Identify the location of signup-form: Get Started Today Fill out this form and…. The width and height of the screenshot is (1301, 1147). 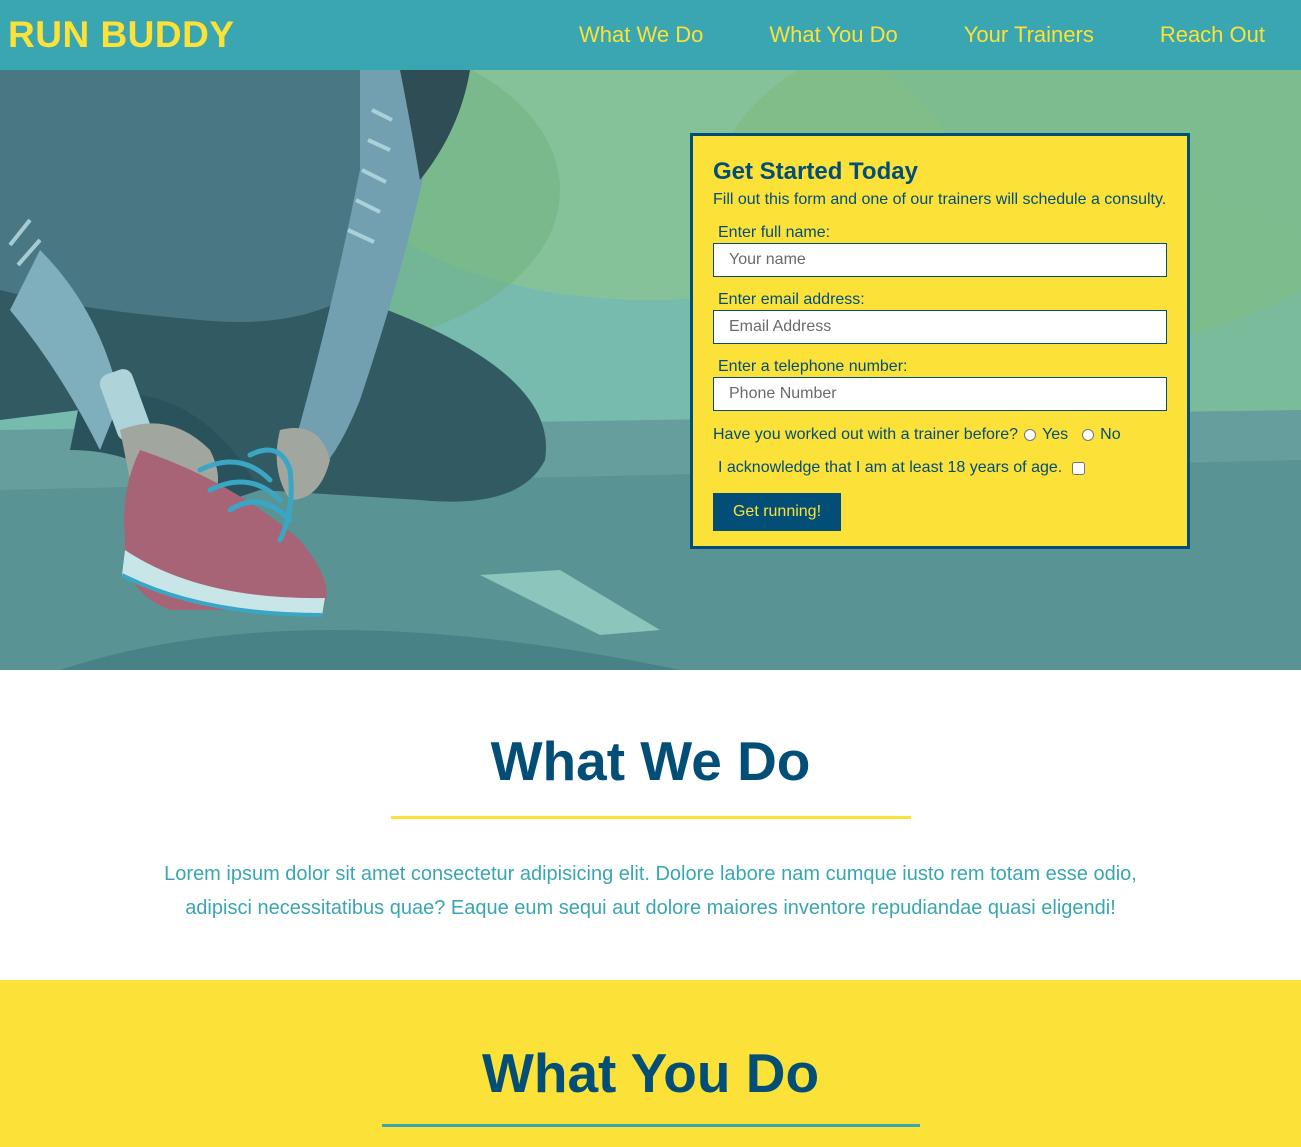
(940, 341).